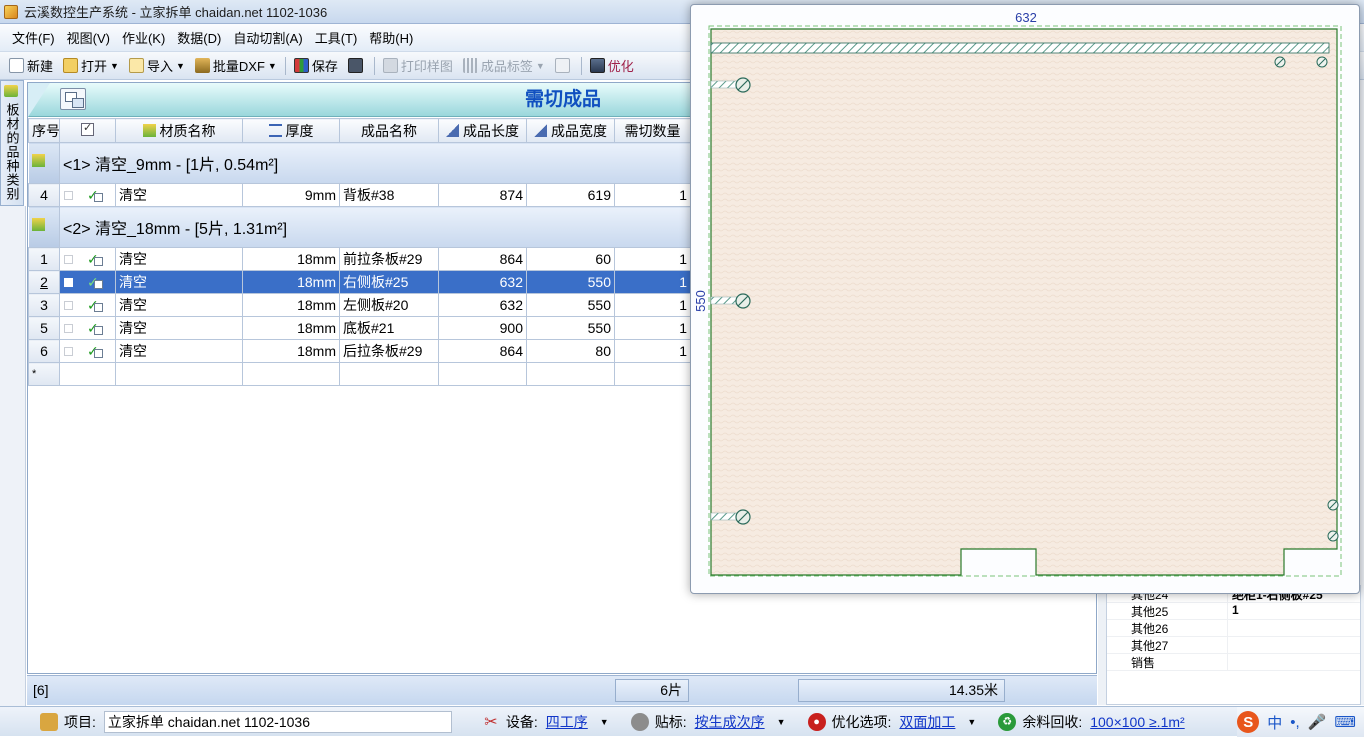  What do you see at coordinates (1233, 662) in the screenshot?
I see `property-row: 销售` at bounding box center [1233, 662].